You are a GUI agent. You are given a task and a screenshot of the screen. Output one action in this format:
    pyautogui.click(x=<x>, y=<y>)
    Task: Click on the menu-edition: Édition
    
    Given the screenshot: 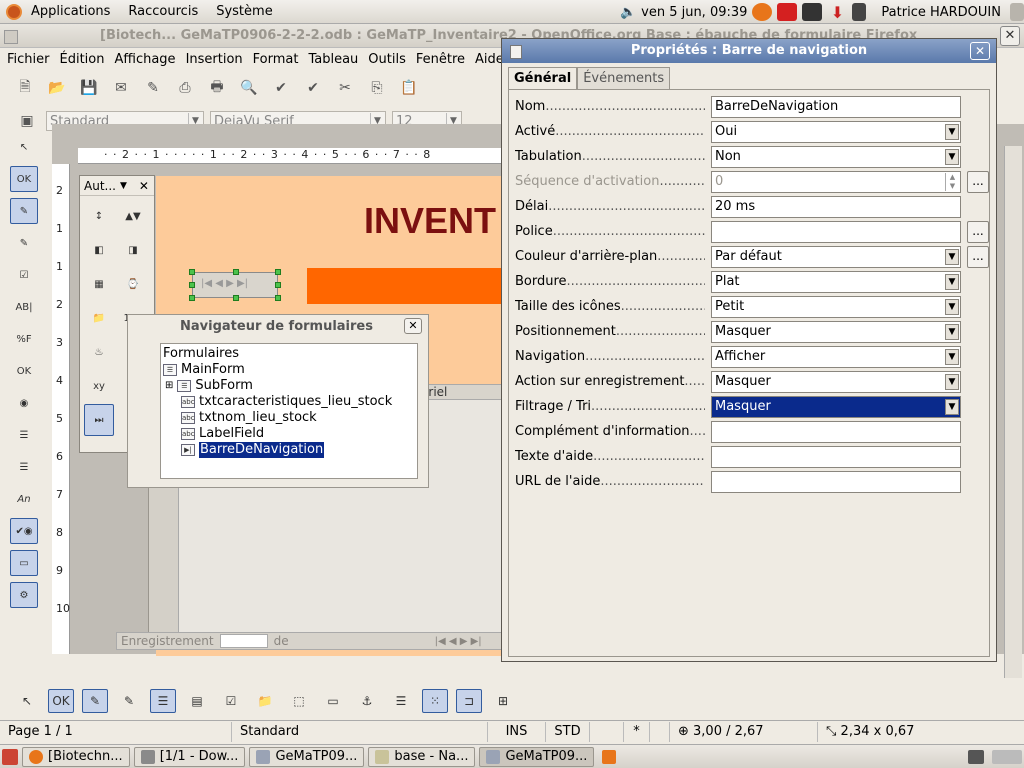 What is the action you would take?
    pyautogui.click(x=82, y=59)
    